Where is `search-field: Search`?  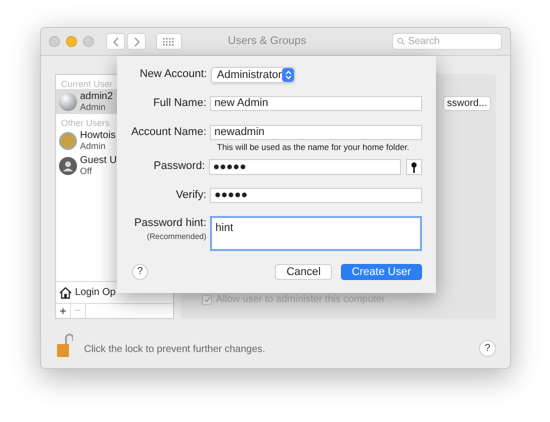
search-field: Search is located at coordinates (447, 41).